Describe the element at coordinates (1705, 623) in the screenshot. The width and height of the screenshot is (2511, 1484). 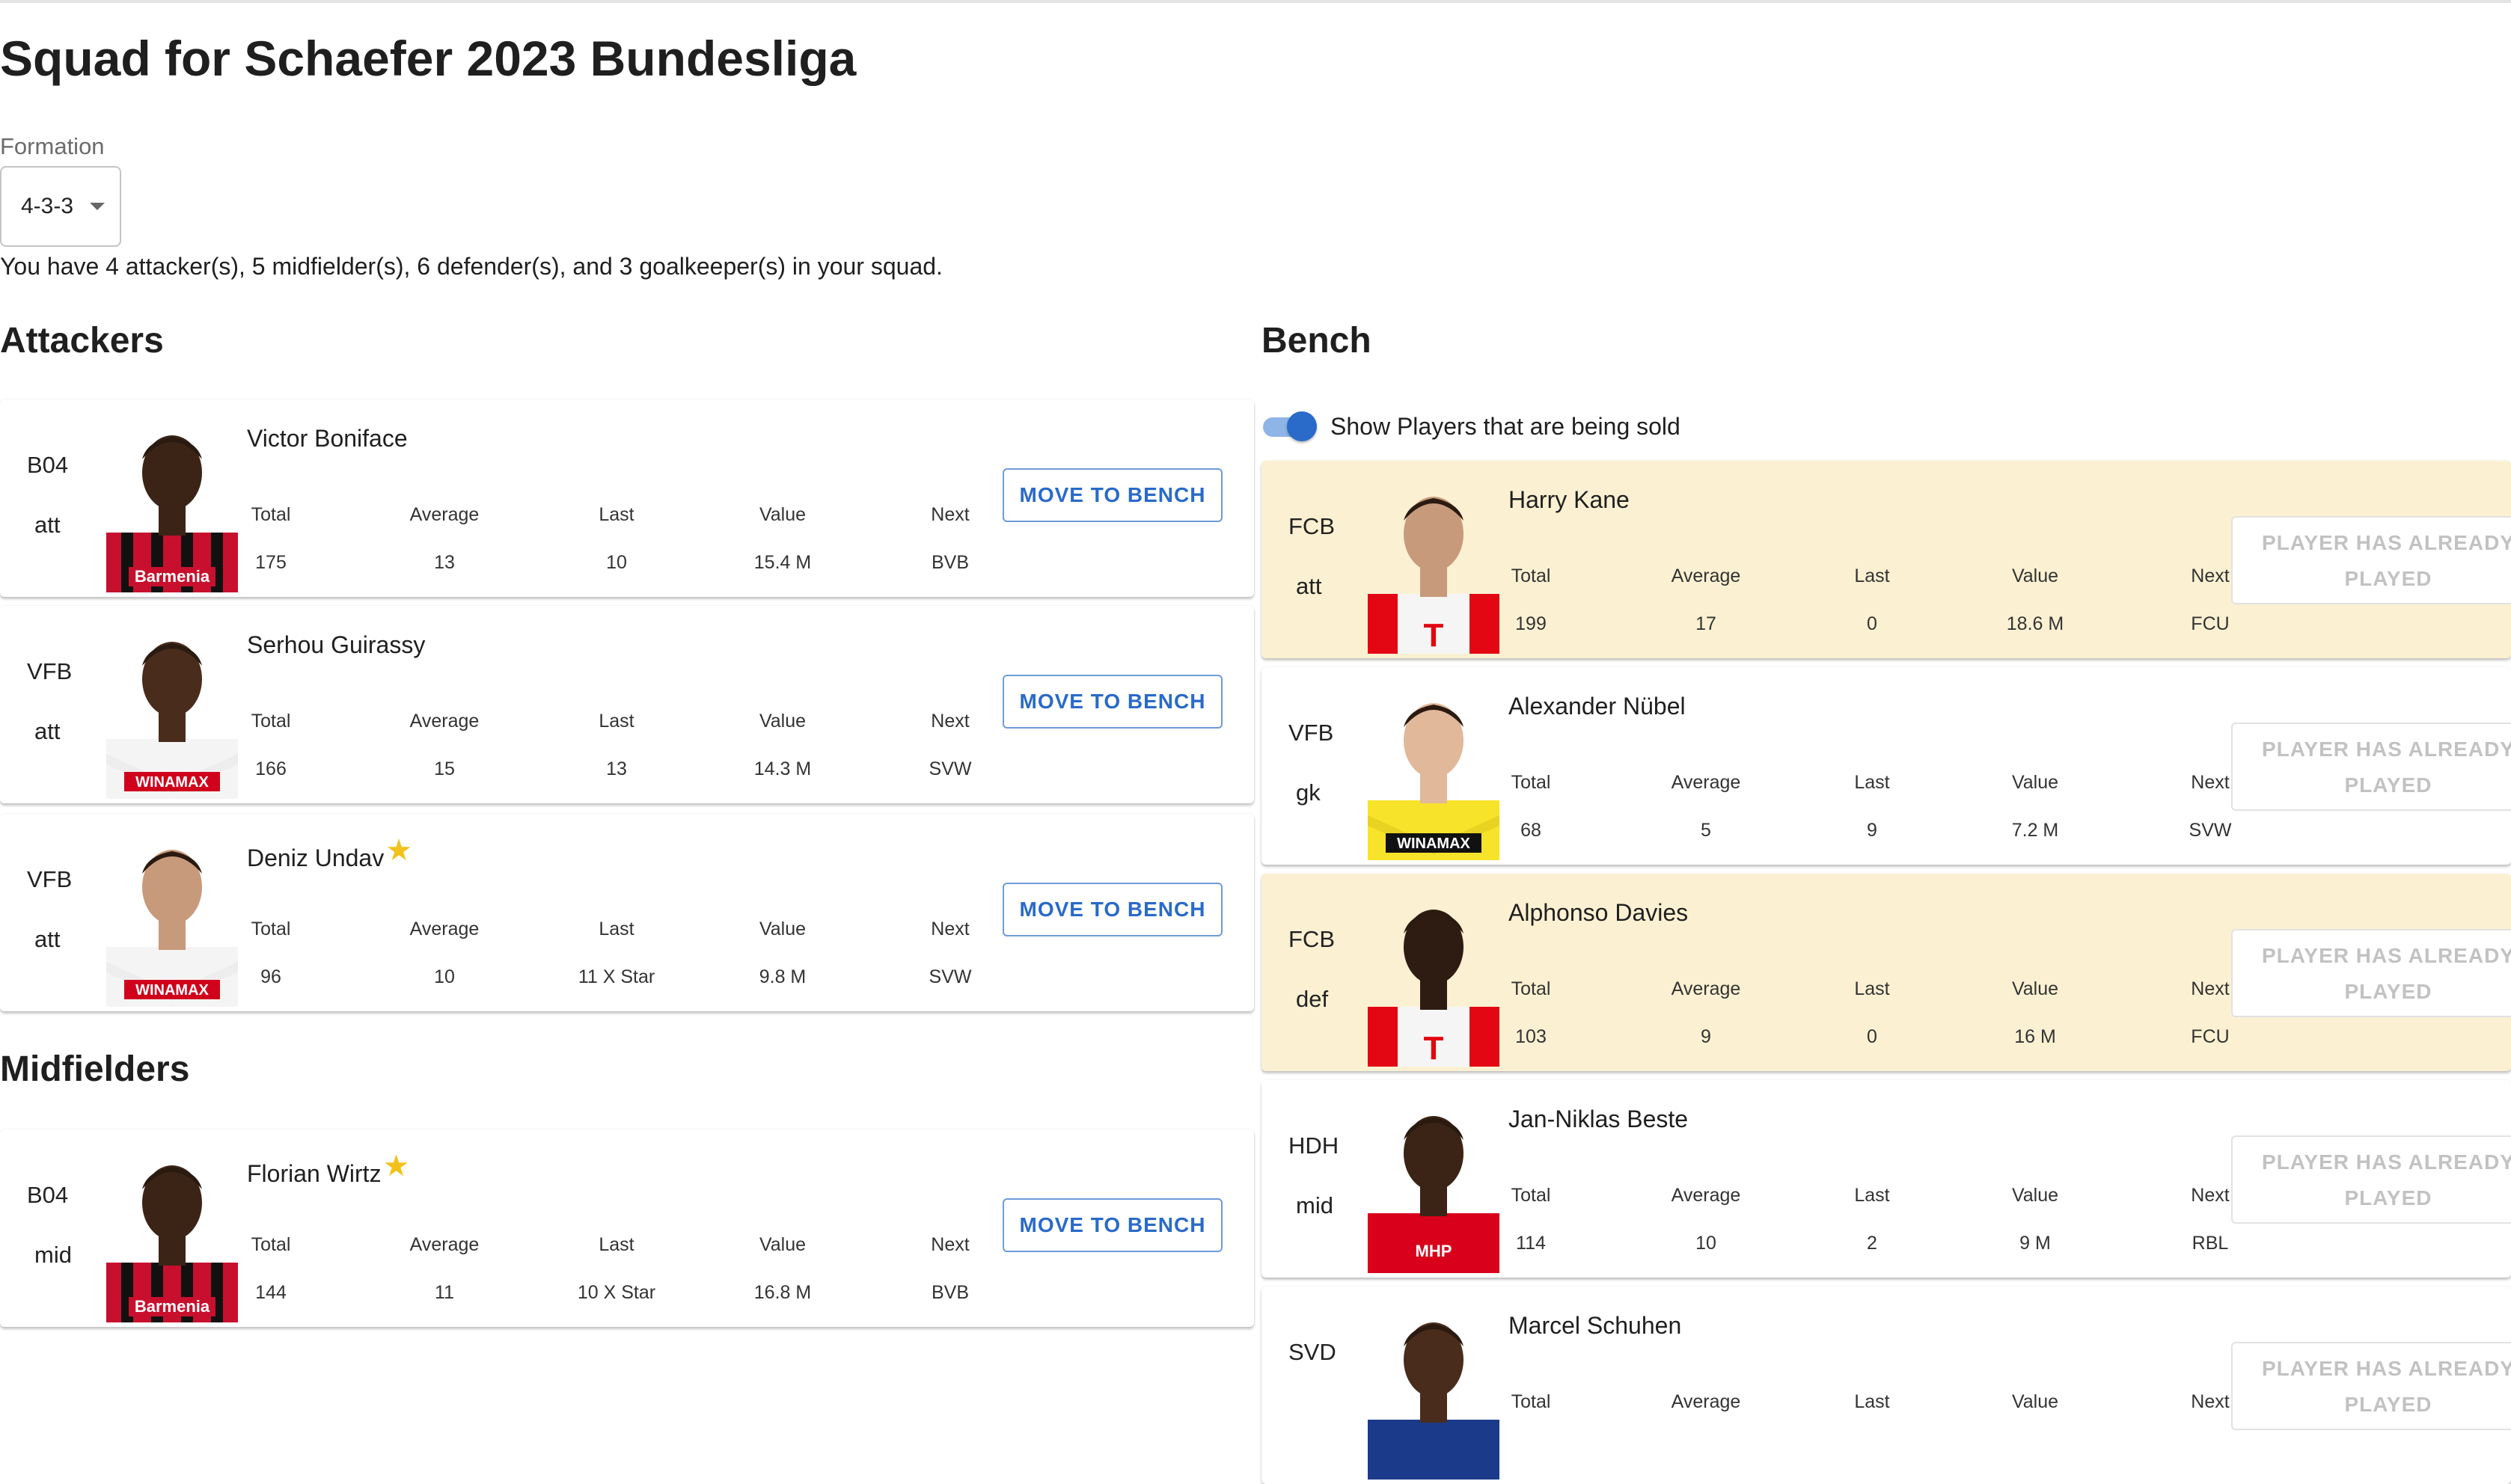
I see `stat-value-average: 17` at that location.